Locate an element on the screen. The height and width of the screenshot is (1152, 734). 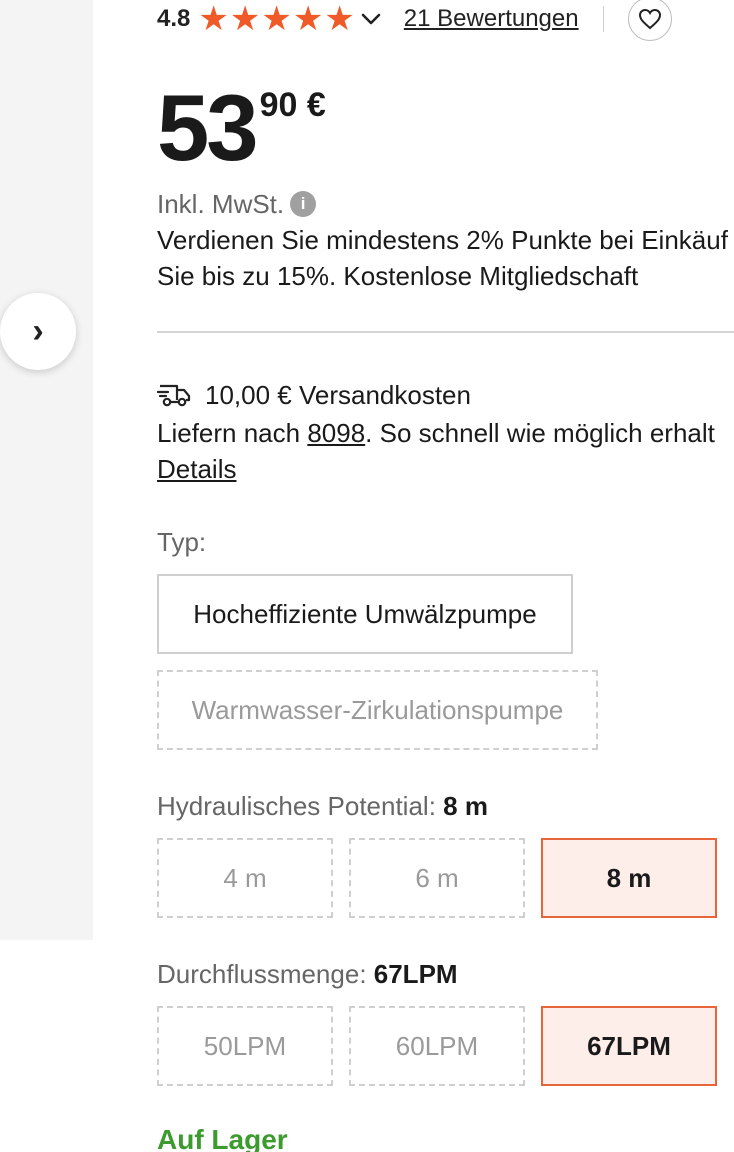
flow-option-60lpm: 60LPM is located at coordinates (437, 1046).